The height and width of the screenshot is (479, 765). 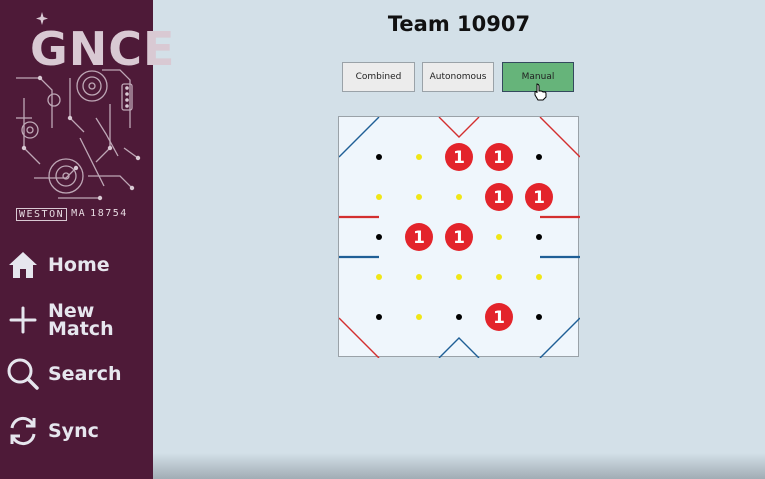 I want to click on sidebar-item-new-match: New Match, so click(x=60, y=320).